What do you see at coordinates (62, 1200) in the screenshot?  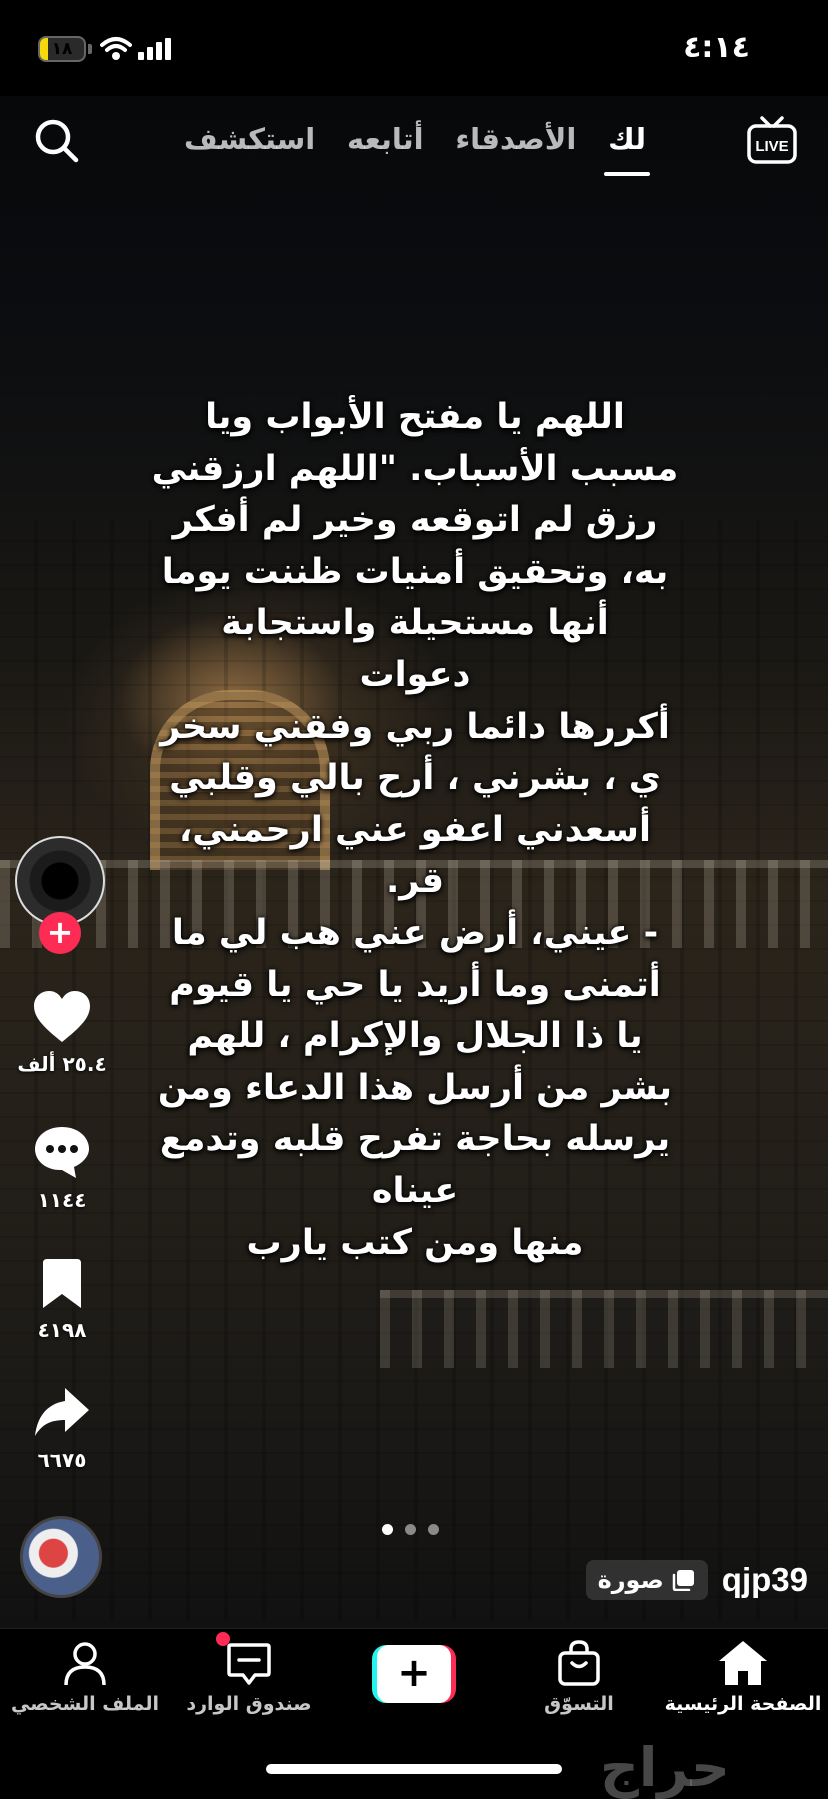 I see `comment-count: ١١٤٤` at bounding box center [62, 1200].